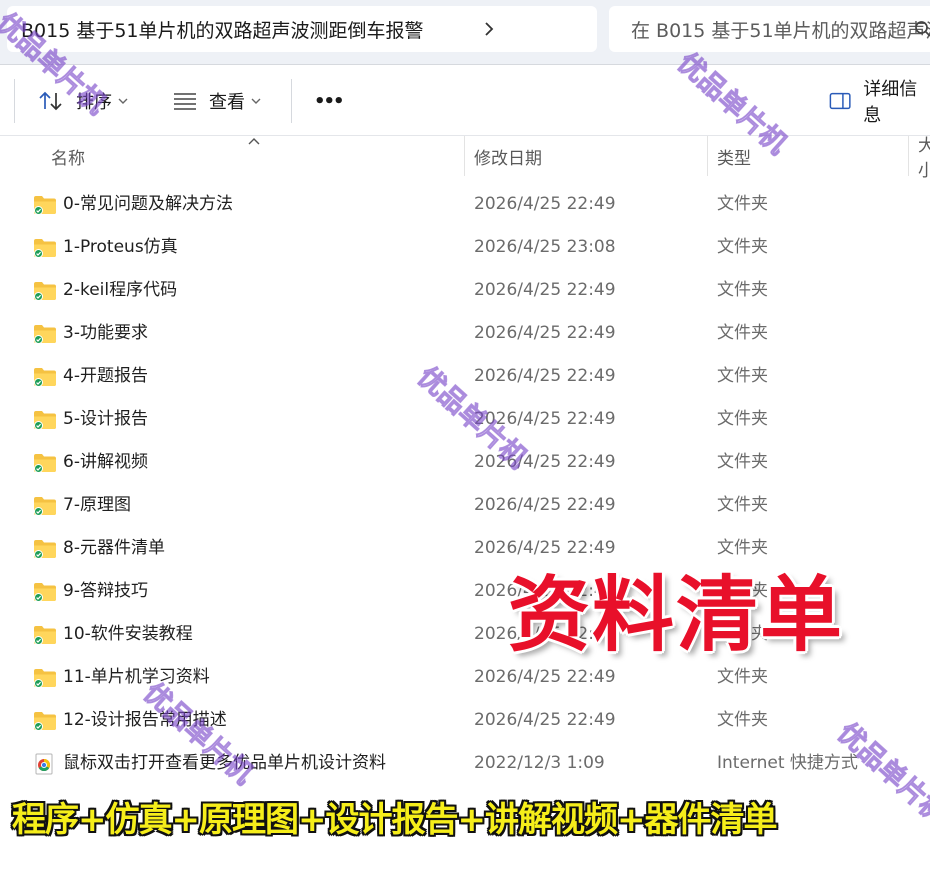  Describe the element at coordinates (676, 615) in the screenshot. I see `promo-title: 资料清单` at that location.